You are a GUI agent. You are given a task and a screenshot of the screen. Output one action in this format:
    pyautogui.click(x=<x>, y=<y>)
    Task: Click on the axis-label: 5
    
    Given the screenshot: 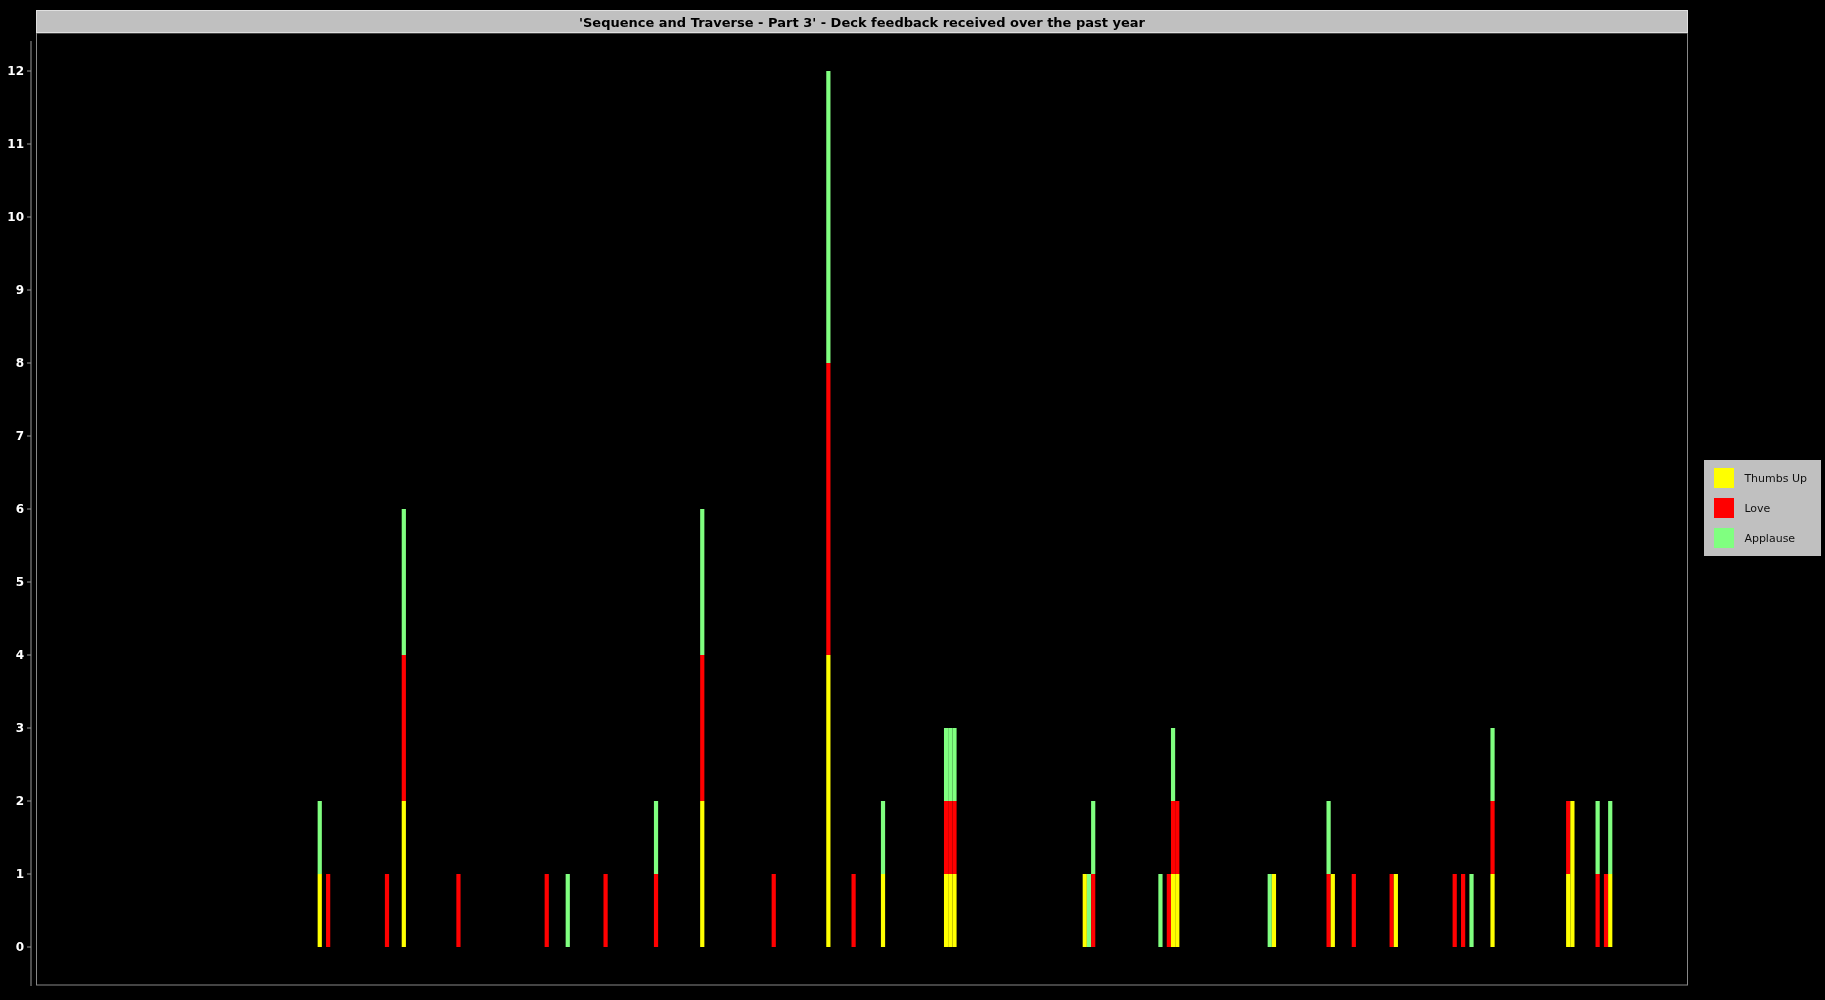 What is the action you would take?
    pyautogui.click(x=19, y=582)
    